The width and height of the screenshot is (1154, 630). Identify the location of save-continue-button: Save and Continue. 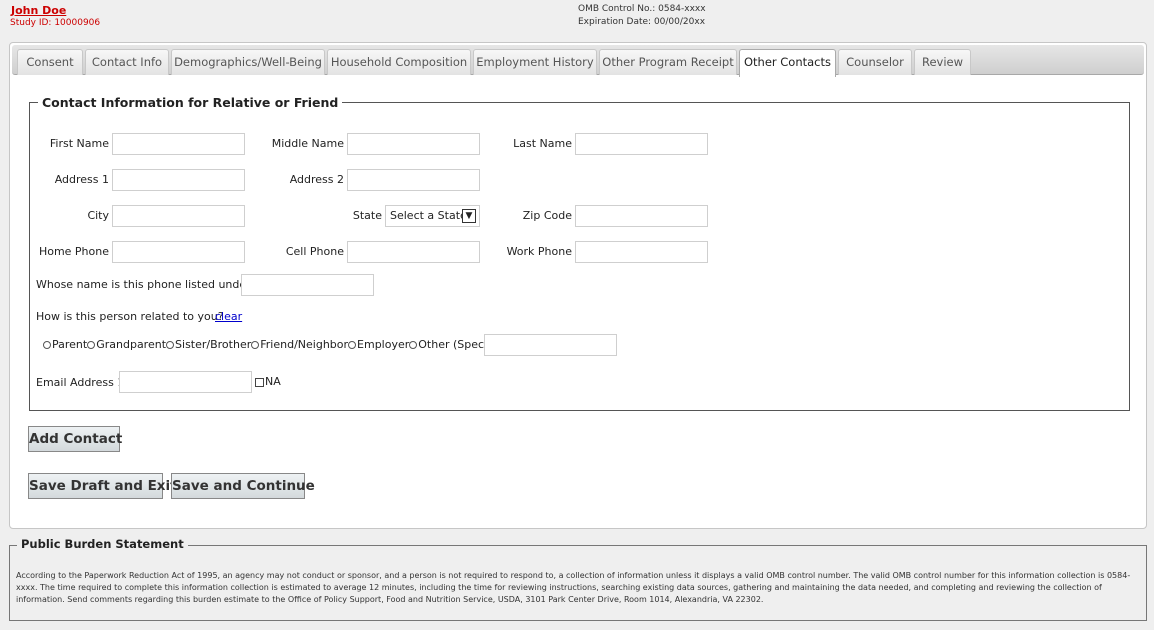
(243, 486).